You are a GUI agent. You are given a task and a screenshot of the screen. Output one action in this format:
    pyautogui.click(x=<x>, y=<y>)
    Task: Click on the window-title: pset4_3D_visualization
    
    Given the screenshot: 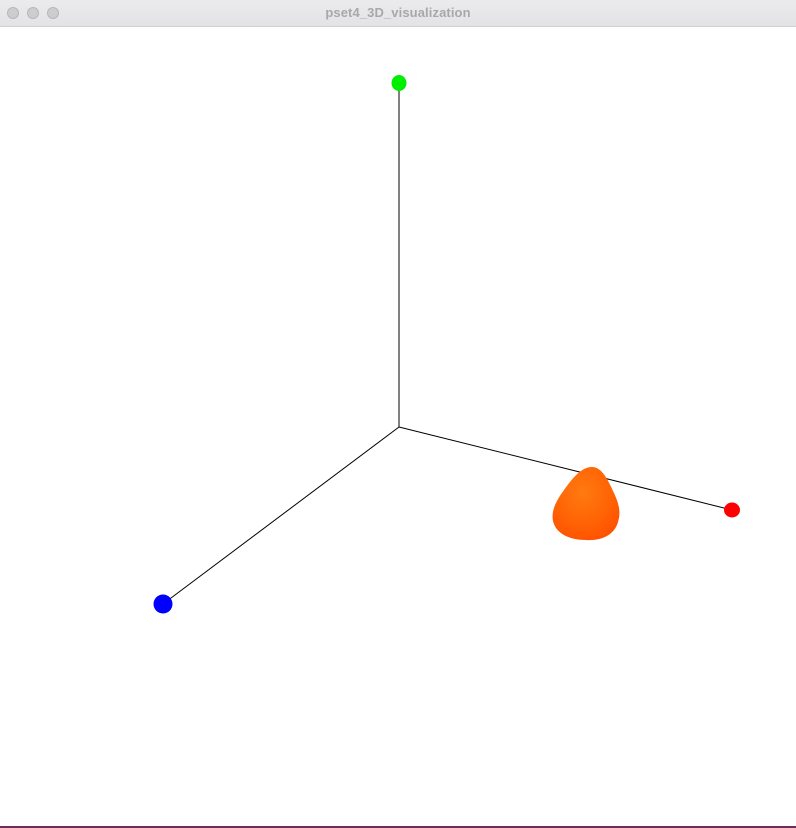 What is the action you would take?
    pyautogui.click(x=398, y=12)
    